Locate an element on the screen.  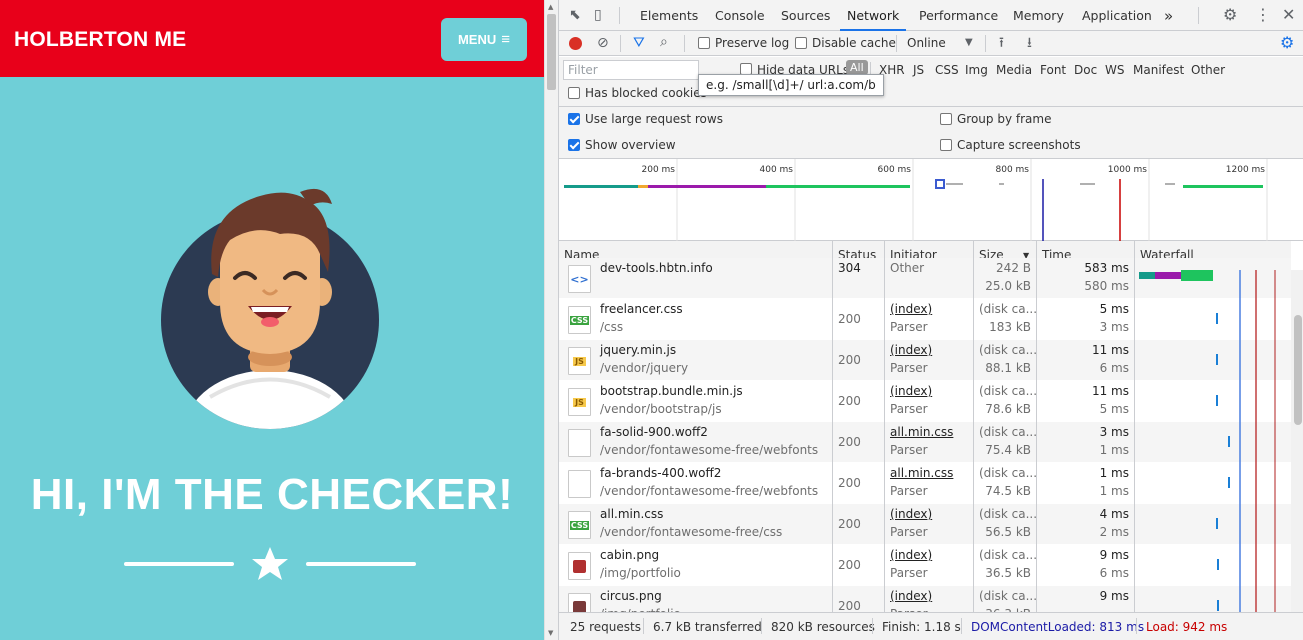
filter-img: Img is located at coordinates (976, 70).